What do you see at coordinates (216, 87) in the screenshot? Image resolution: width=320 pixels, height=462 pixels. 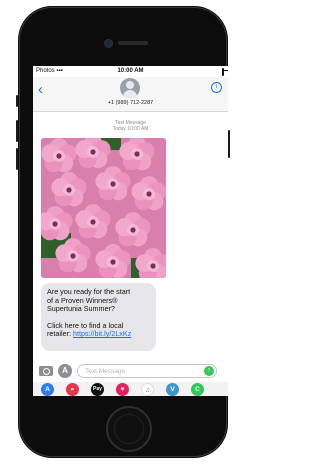 I see `info-icon: i` at bounding box center [216, 87].